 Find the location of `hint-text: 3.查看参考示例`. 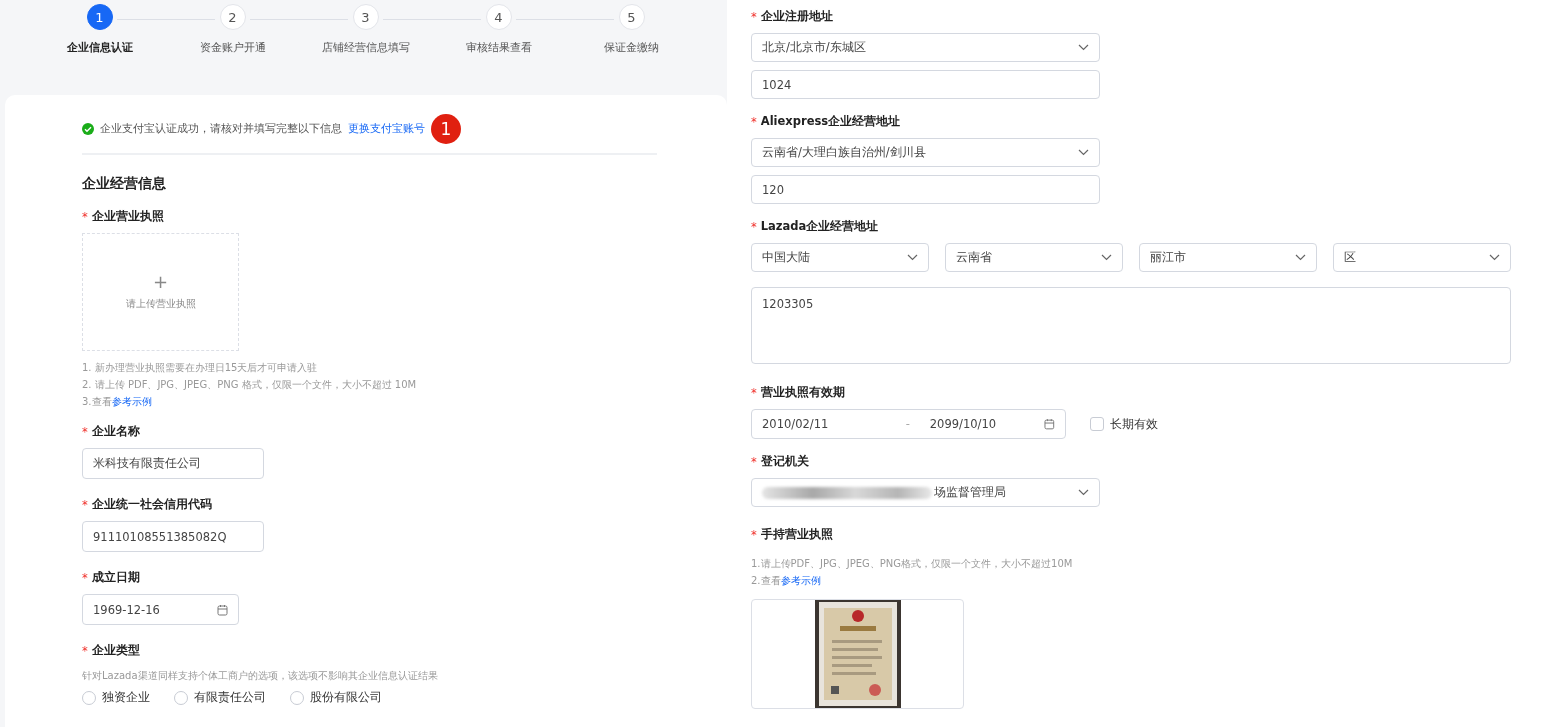

hint-text: 3.查看参考示例 is located at coordinates (117, 402).